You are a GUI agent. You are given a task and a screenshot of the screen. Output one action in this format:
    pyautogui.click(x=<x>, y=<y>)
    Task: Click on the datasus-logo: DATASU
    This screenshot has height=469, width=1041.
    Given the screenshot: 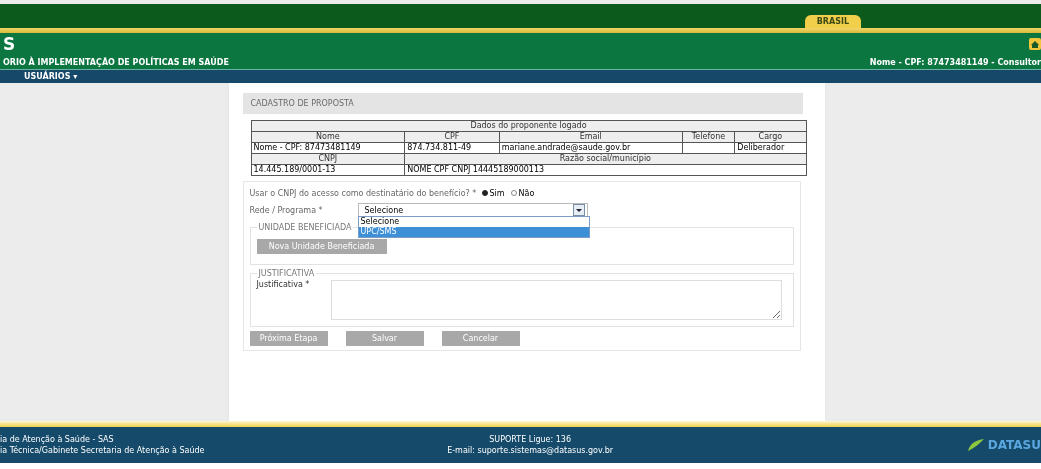 What is the action you would take?
    pyautogui.click(x=1014, y=445)
    